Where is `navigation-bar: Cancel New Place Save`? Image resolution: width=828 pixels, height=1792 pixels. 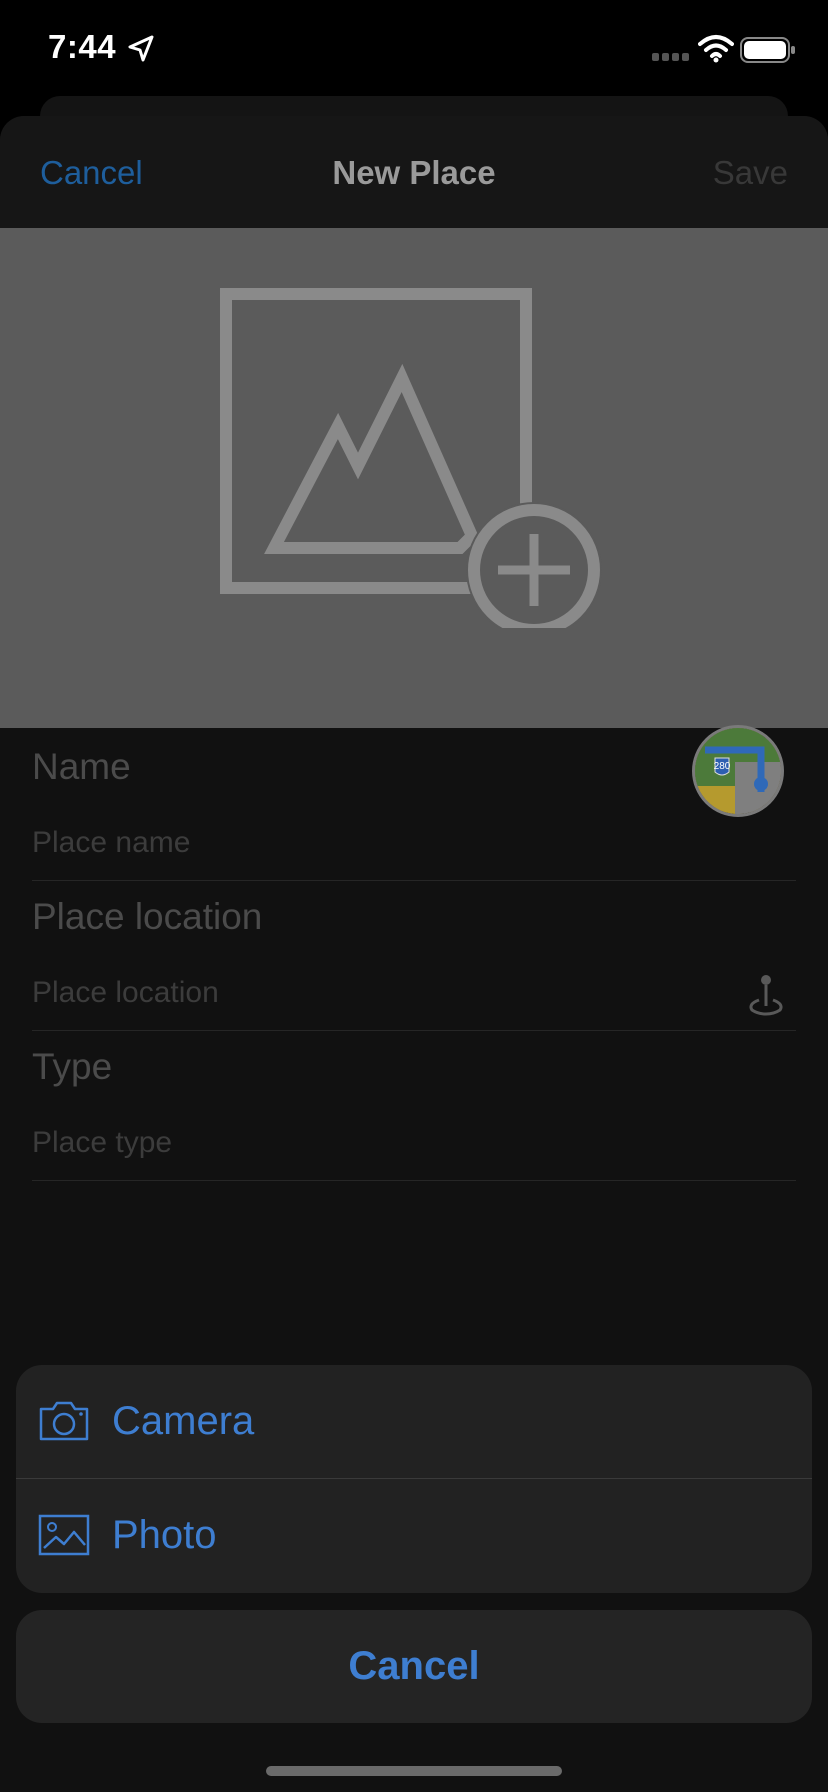
navigation-bar: Cancel New Place Save is located at coordinates (414, 172).